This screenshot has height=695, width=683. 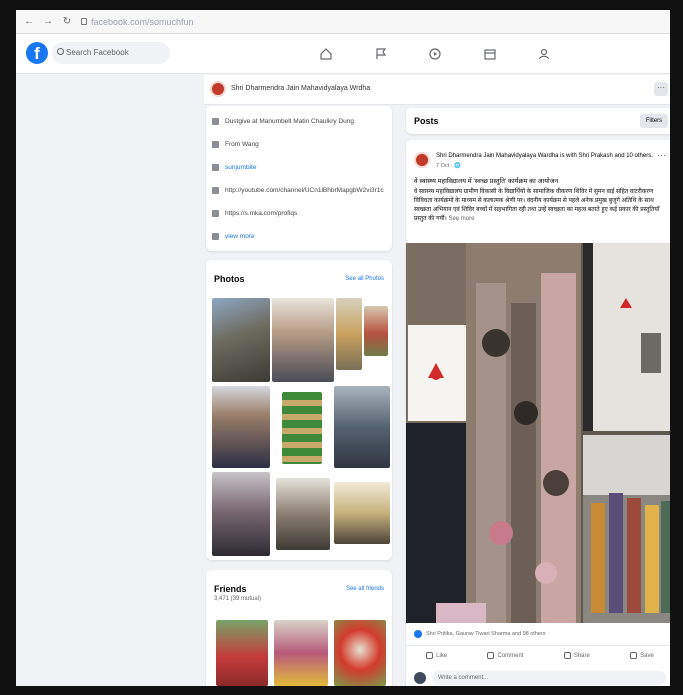 I want to click on star-icon, so click(x=215, y=236).